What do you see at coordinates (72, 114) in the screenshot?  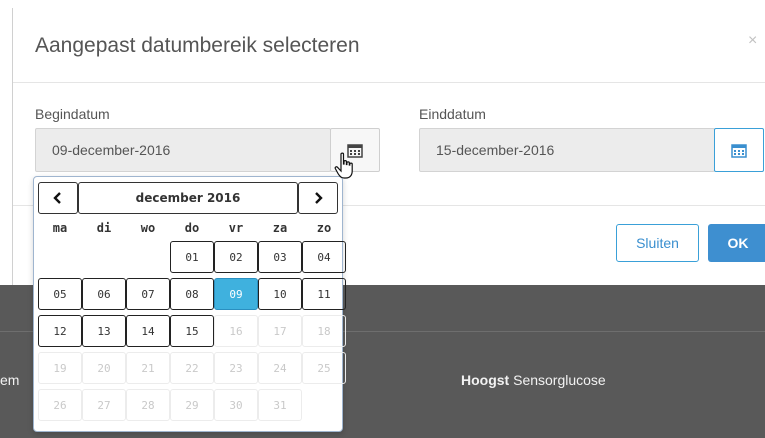 I see `begin-date-label: Begindatum` at bounding box center [72, 114].